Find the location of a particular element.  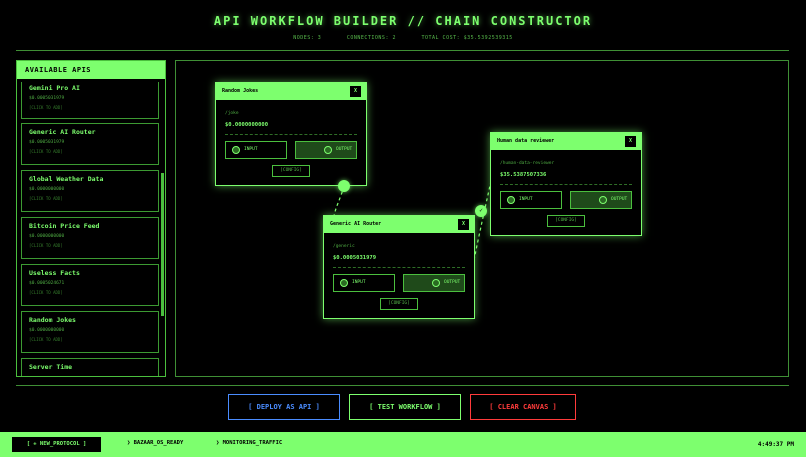

actions-divider is located at coordinates (402, 385).